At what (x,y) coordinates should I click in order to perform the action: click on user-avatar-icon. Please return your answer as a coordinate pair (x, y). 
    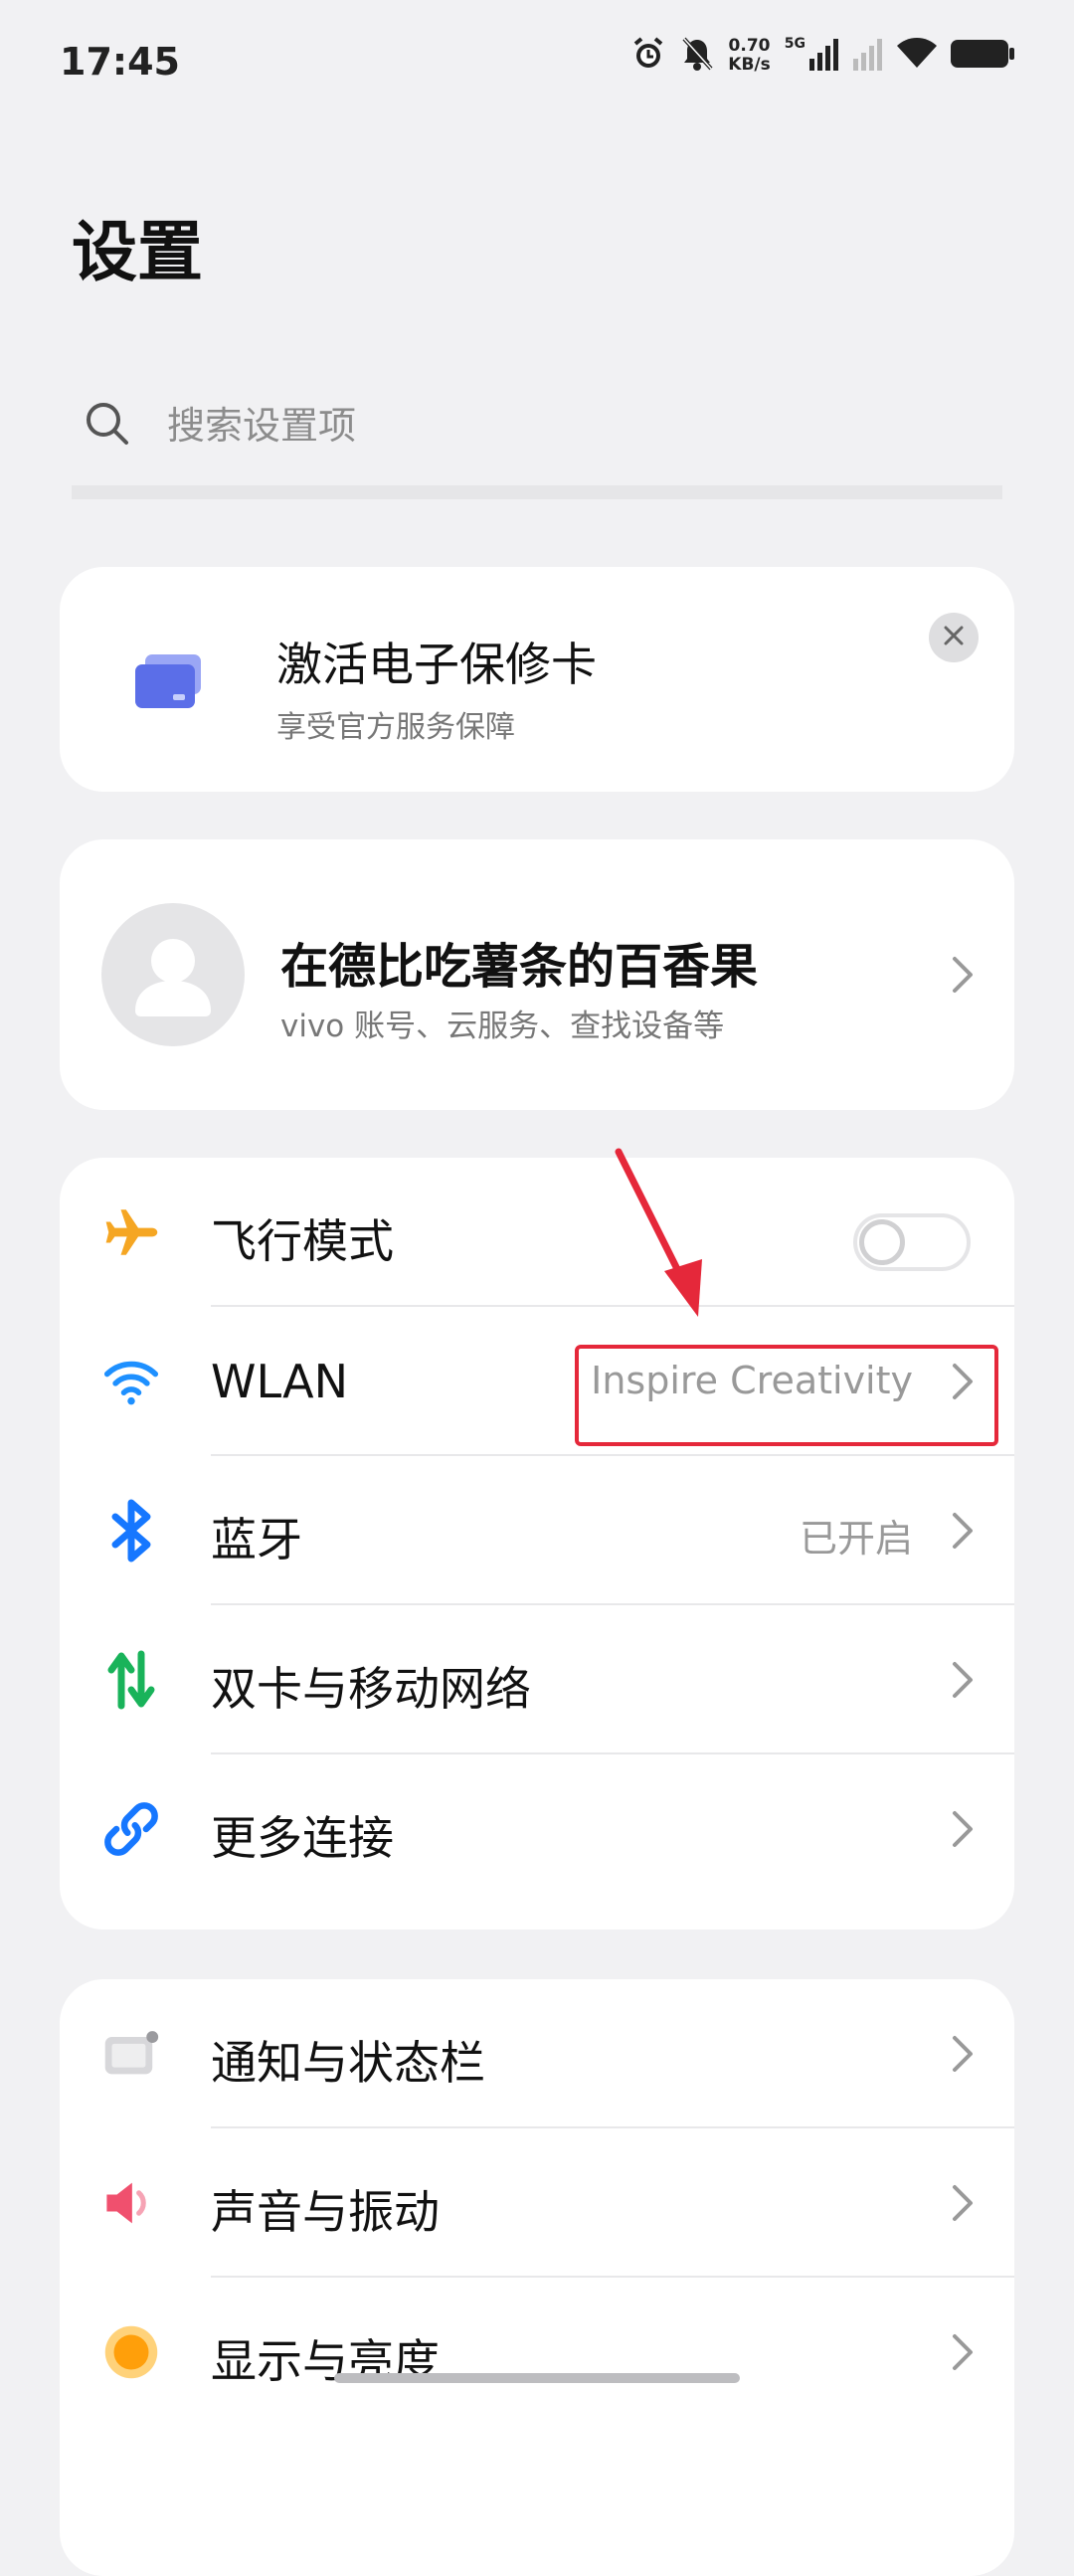
    Looking at the image, I should click on (173, 977).